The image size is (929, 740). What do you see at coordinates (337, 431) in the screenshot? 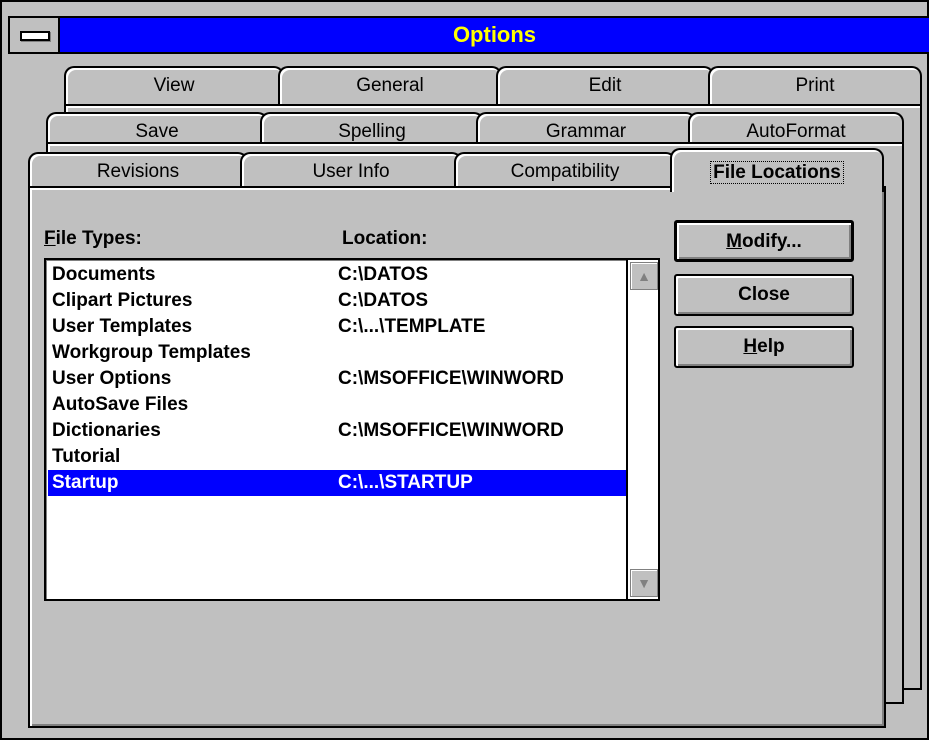
I see `list-item: Dictionaries C:\MSOFFICE\WINWORD` at bounding box center [337, 431].